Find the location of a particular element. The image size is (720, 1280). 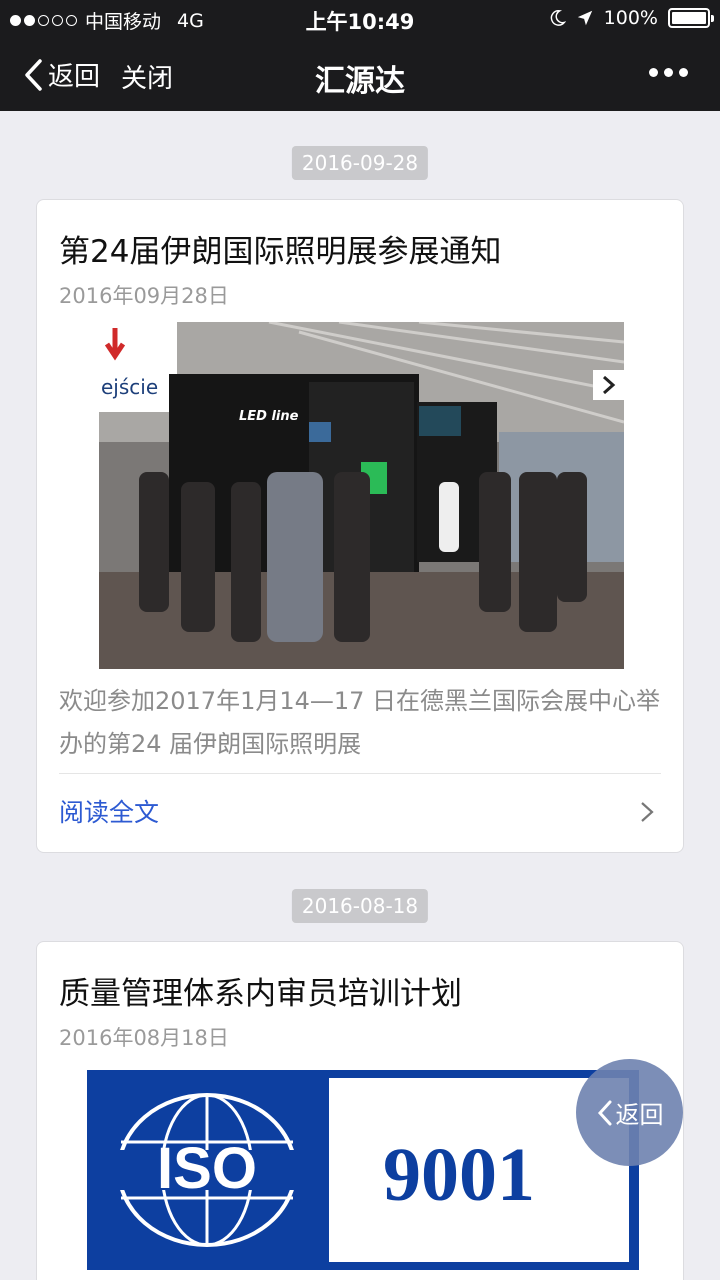

page-title: 汇源达 is located at coordinates (360, 81).